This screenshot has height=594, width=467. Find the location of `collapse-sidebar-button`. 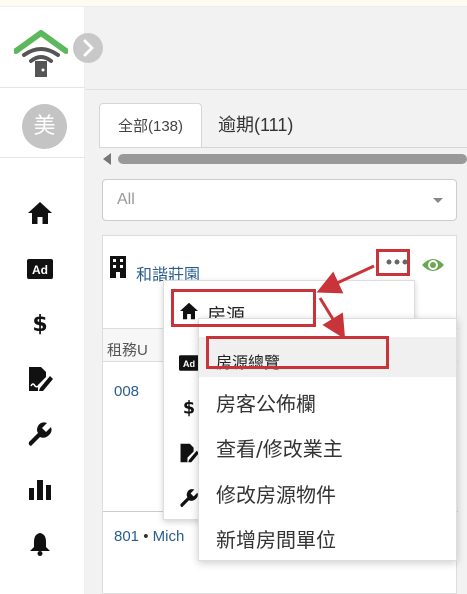

collapse-sidebar-button is located at coordinates (88, 48).